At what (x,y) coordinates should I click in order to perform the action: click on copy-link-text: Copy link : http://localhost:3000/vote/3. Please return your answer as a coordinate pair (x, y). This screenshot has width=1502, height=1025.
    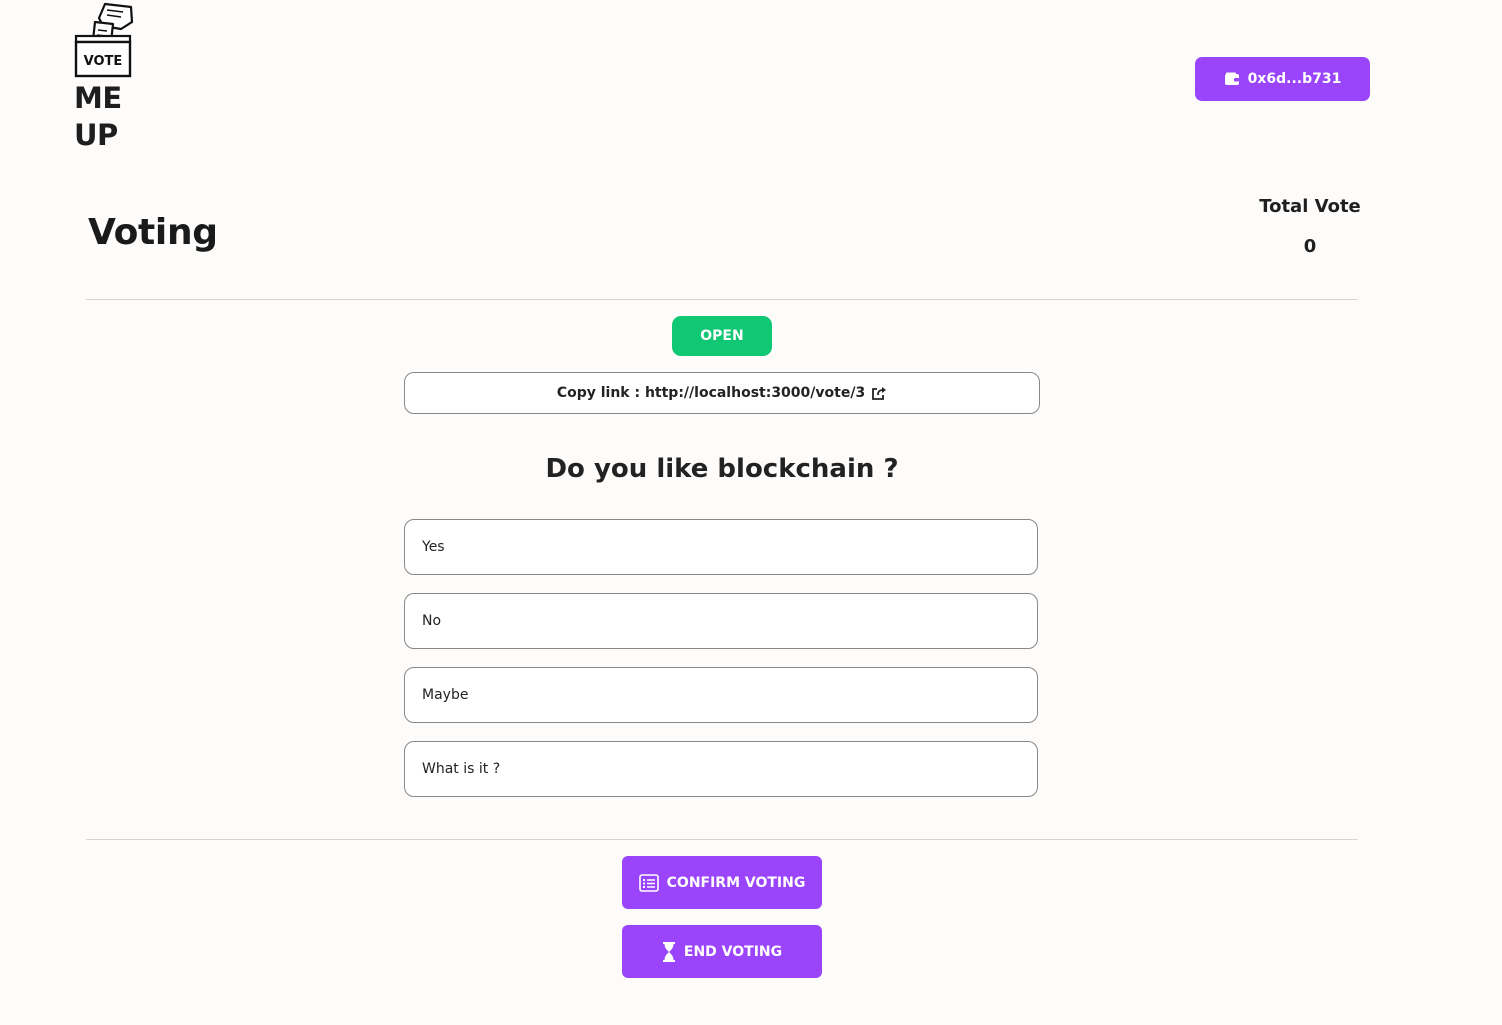
    Looking at the image, I should click on (711, 393).